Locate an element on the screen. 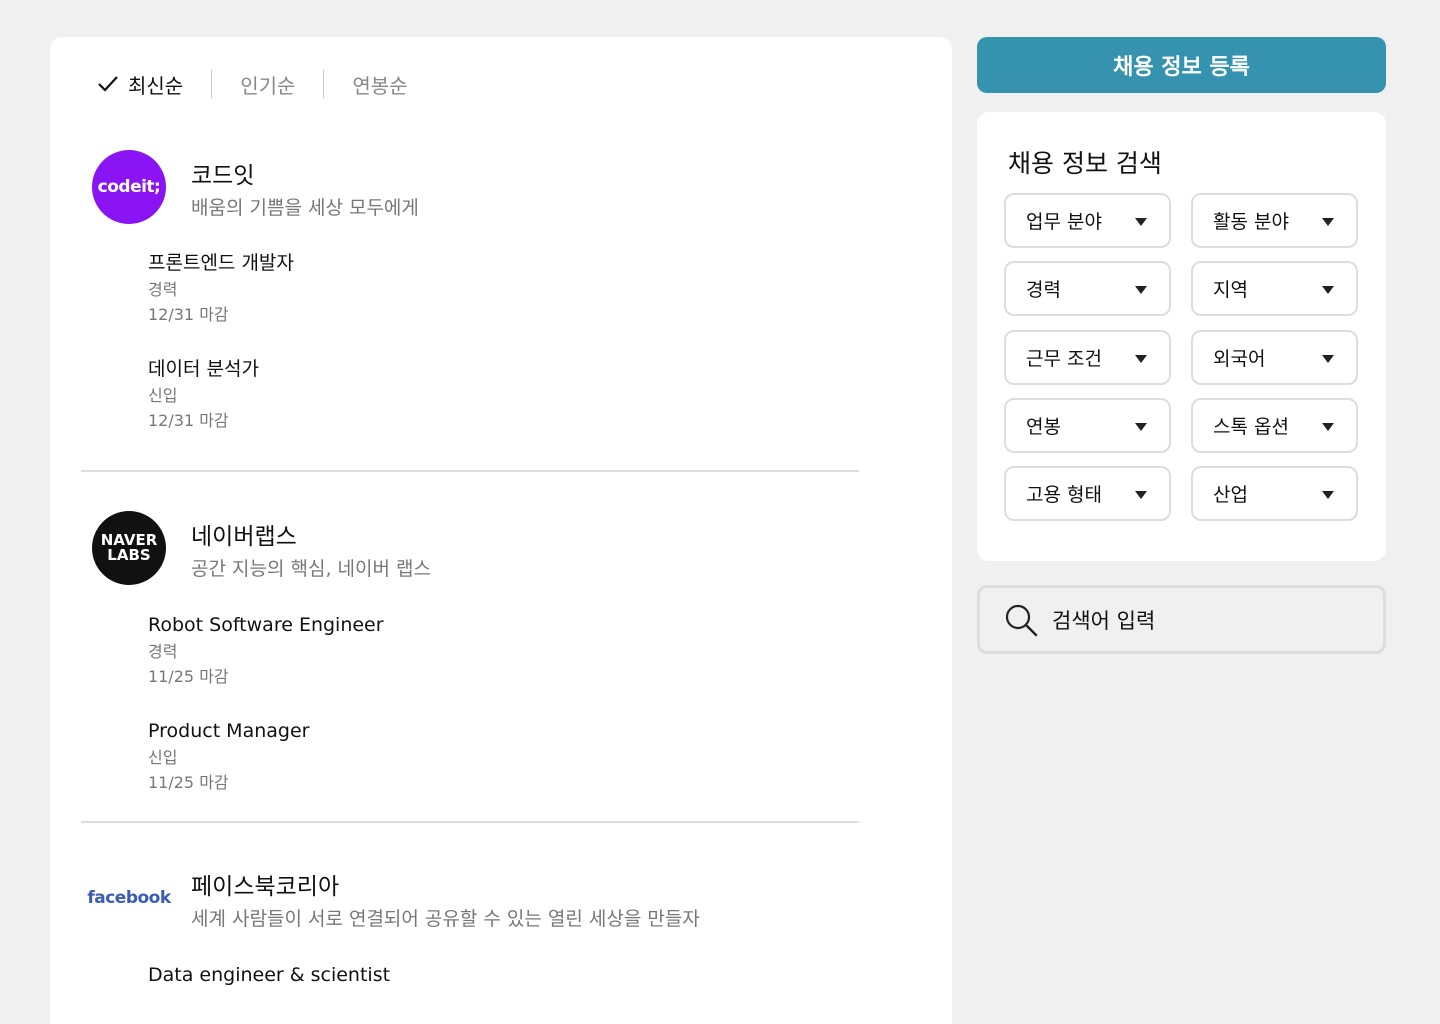 This screenshot has height=1024, width=1440. company-logo: codeit; is located at coordinates (129, 187).